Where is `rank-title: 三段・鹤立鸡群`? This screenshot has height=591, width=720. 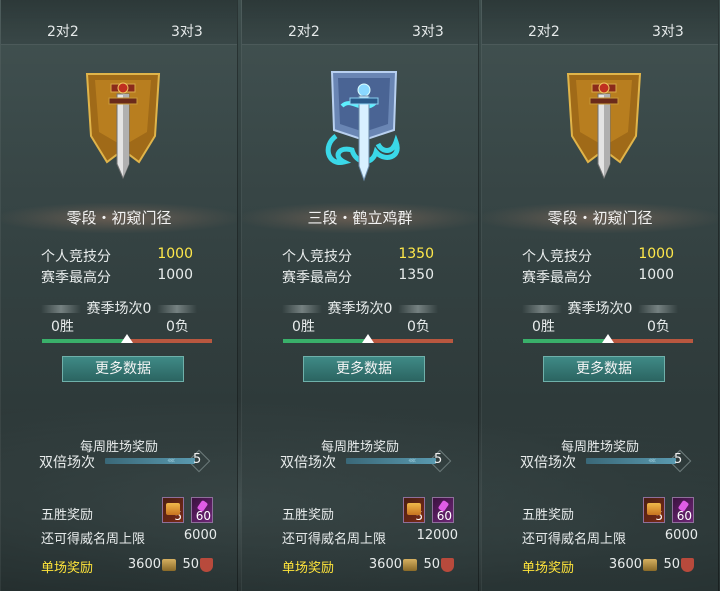 rank-title: 三段・鹤立鸡群 is located at coordinates (360, 218).